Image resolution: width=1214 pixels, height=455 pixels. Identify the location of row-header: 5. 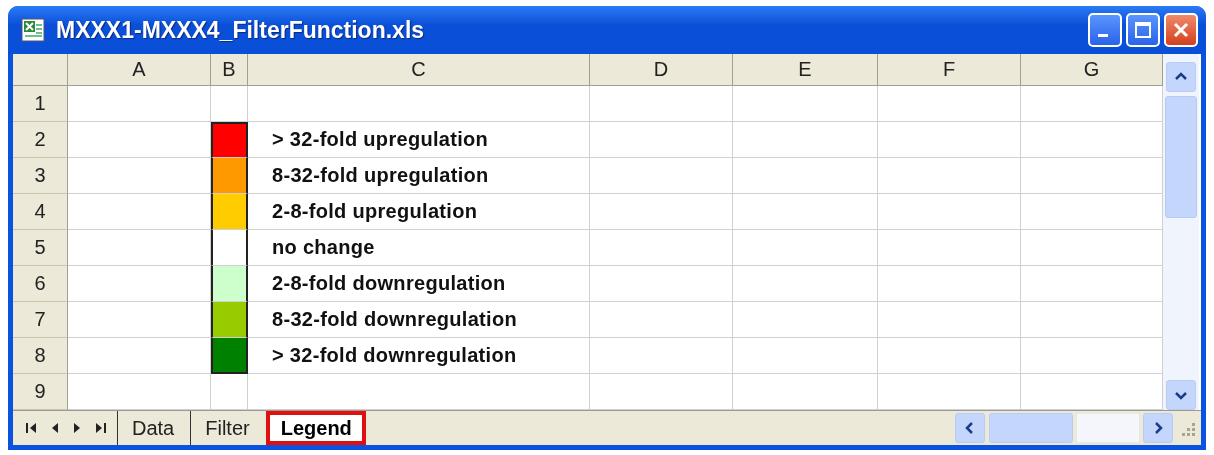
(40, 248).